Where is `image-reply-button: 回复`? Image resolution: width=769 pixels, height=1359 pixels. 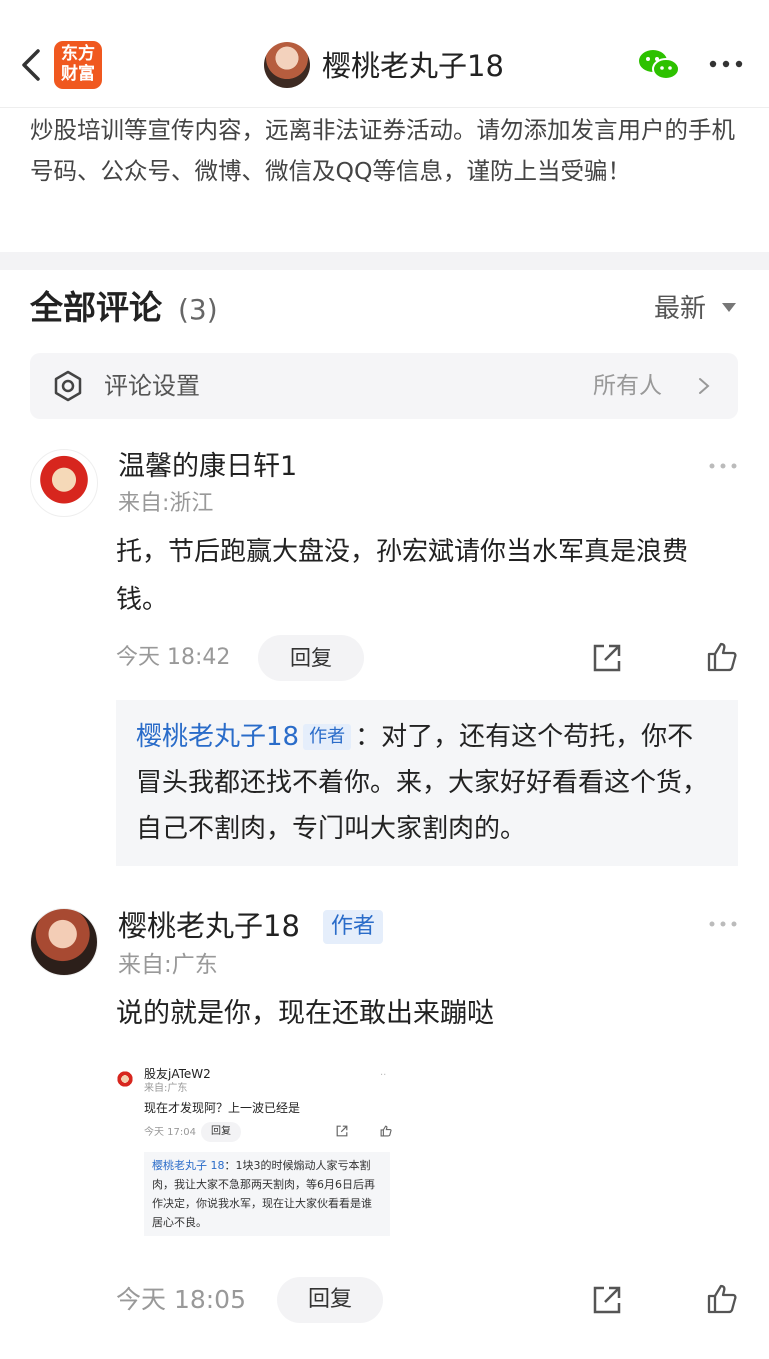 image-reply-button: 回复 is located at coordinates (221, 1132).